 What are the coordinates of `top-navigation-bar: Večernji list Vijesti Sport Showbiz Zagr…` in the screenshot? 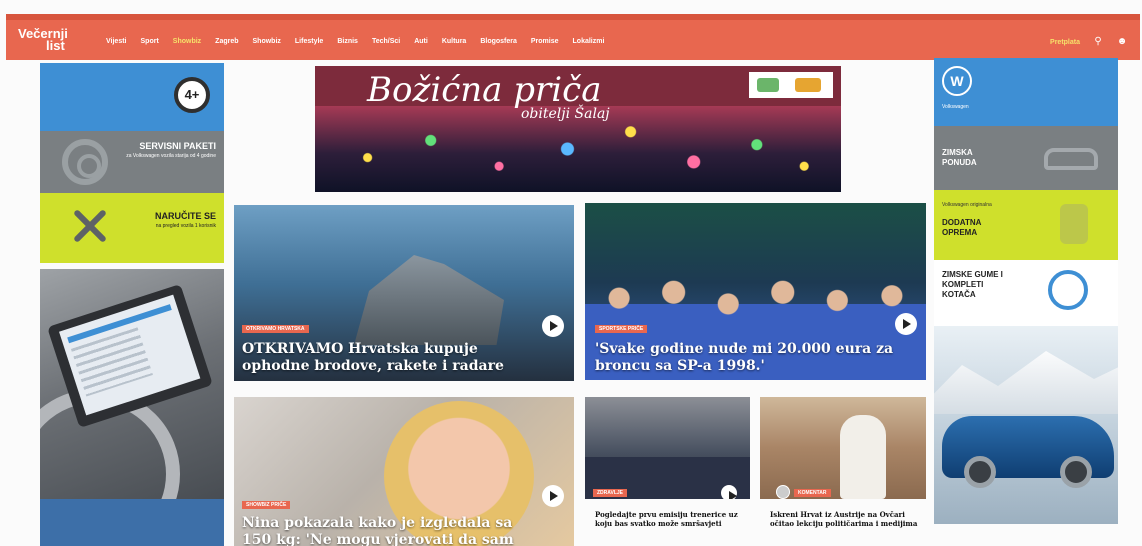 It's located at (573, 37).